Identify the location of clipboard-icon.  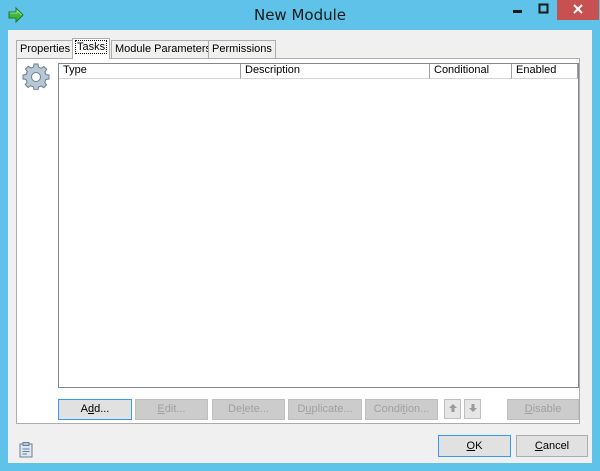
(26, 450).